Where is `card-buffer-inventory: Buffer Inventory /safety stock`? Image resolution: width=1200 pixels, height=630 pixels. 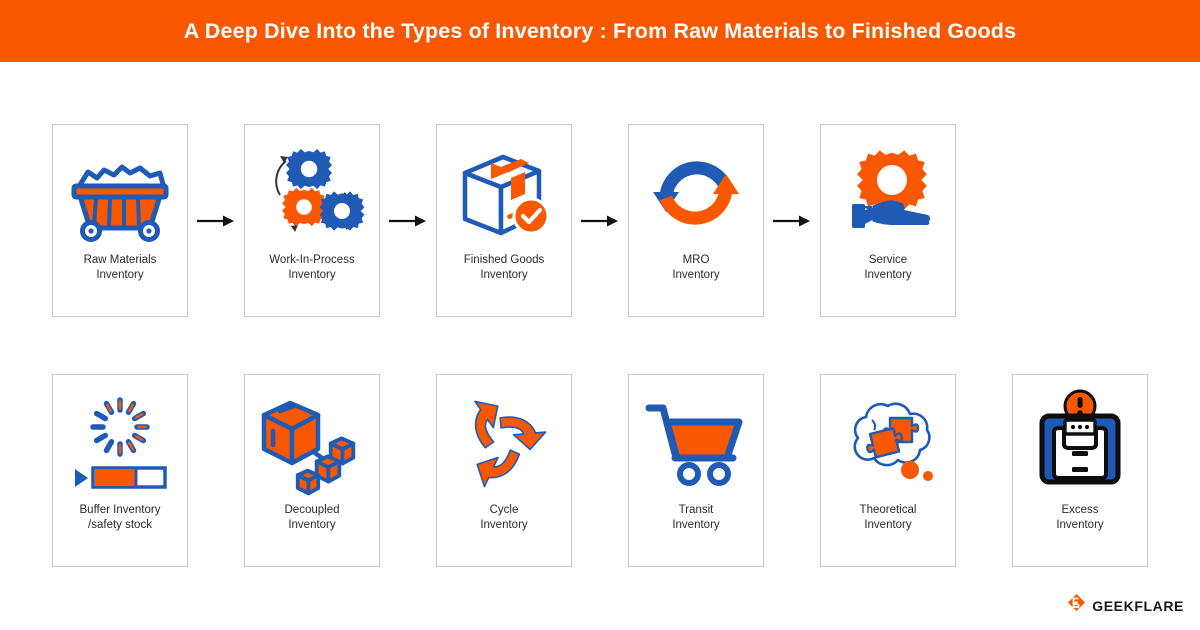
card-buffer-inventory: Buffer Inventory /safety stock is located at coordinates (120, 470).